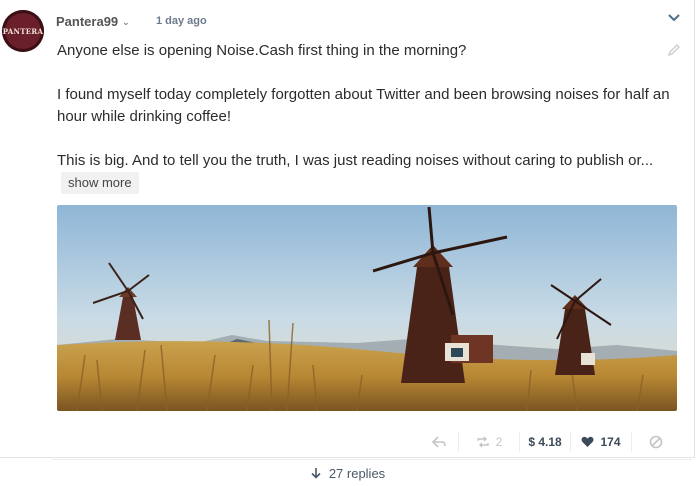  I want to click on author-name: Pantera99 ⌄, so click(93, 21).